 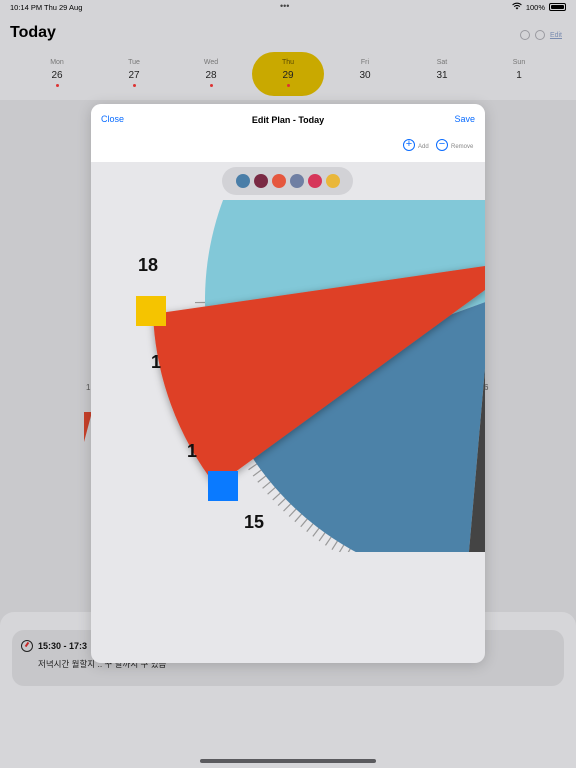 What do you see at coordinates (442, 62) in the screenshot?
I see `day-name: Sat` at bounding box center [442, 62].